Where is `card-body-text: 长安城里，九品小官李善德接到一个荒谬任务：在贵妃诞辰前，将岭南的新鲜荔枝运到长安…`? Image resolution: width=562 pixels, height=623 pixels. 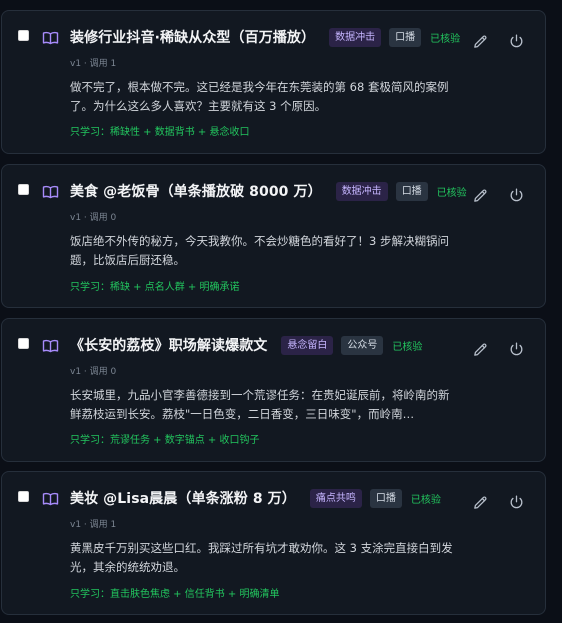
card-body-text: 长安城里，九品小官李善德接到一个荒谬任务：在贵妃诞辰前，将岭南的新鲜荔枝运到长安… is located at coordinates (260, 404).